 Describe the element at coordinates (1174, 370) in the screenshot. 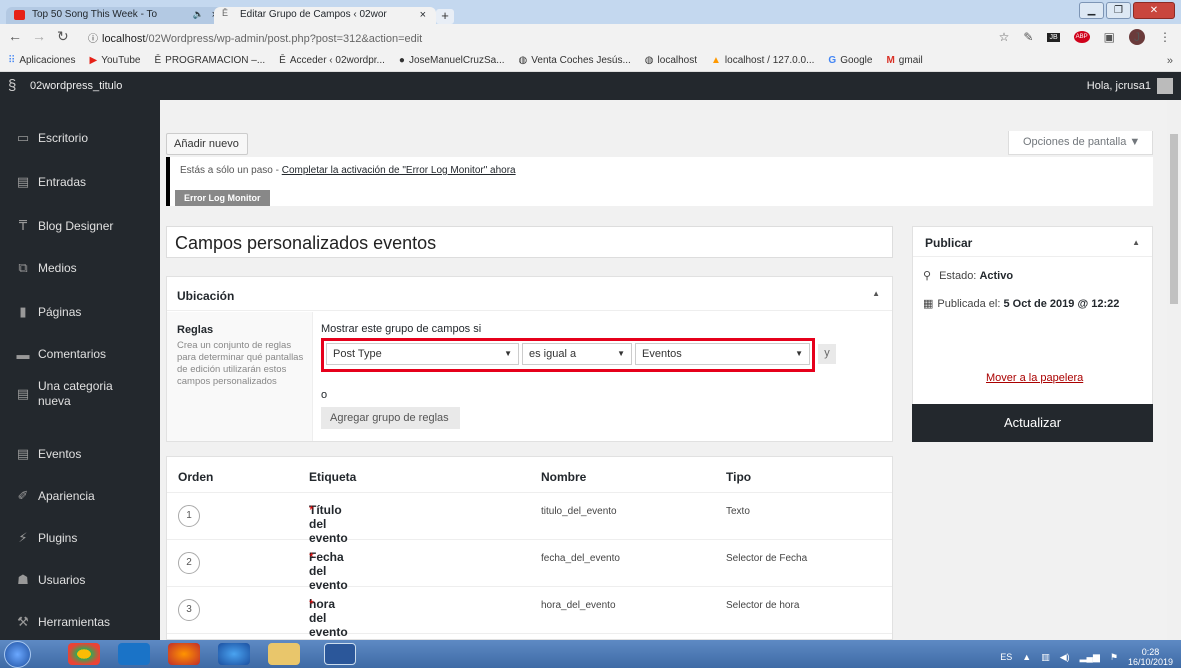

I see `page-scrollbar` at that location.